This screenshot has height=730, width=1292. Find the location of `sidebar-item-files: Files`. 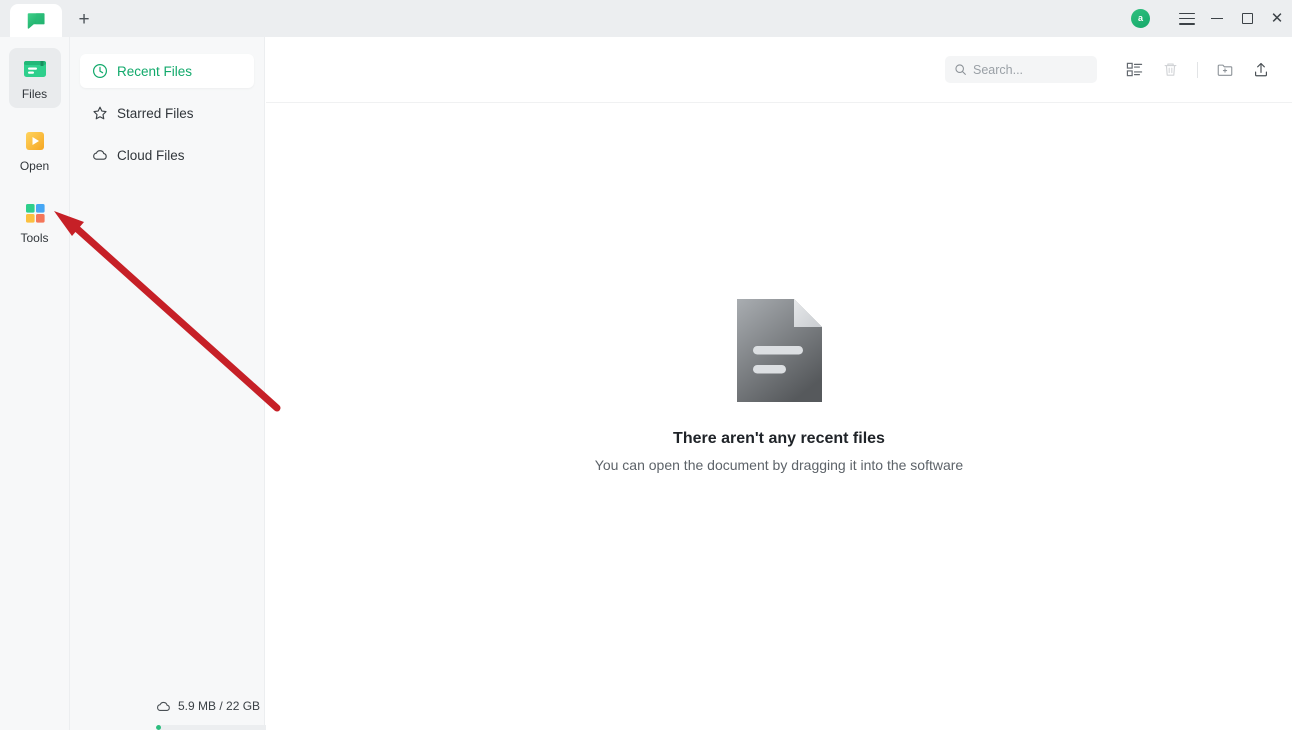

sidebar-item-files: Files is located at coordinates (34, 78).